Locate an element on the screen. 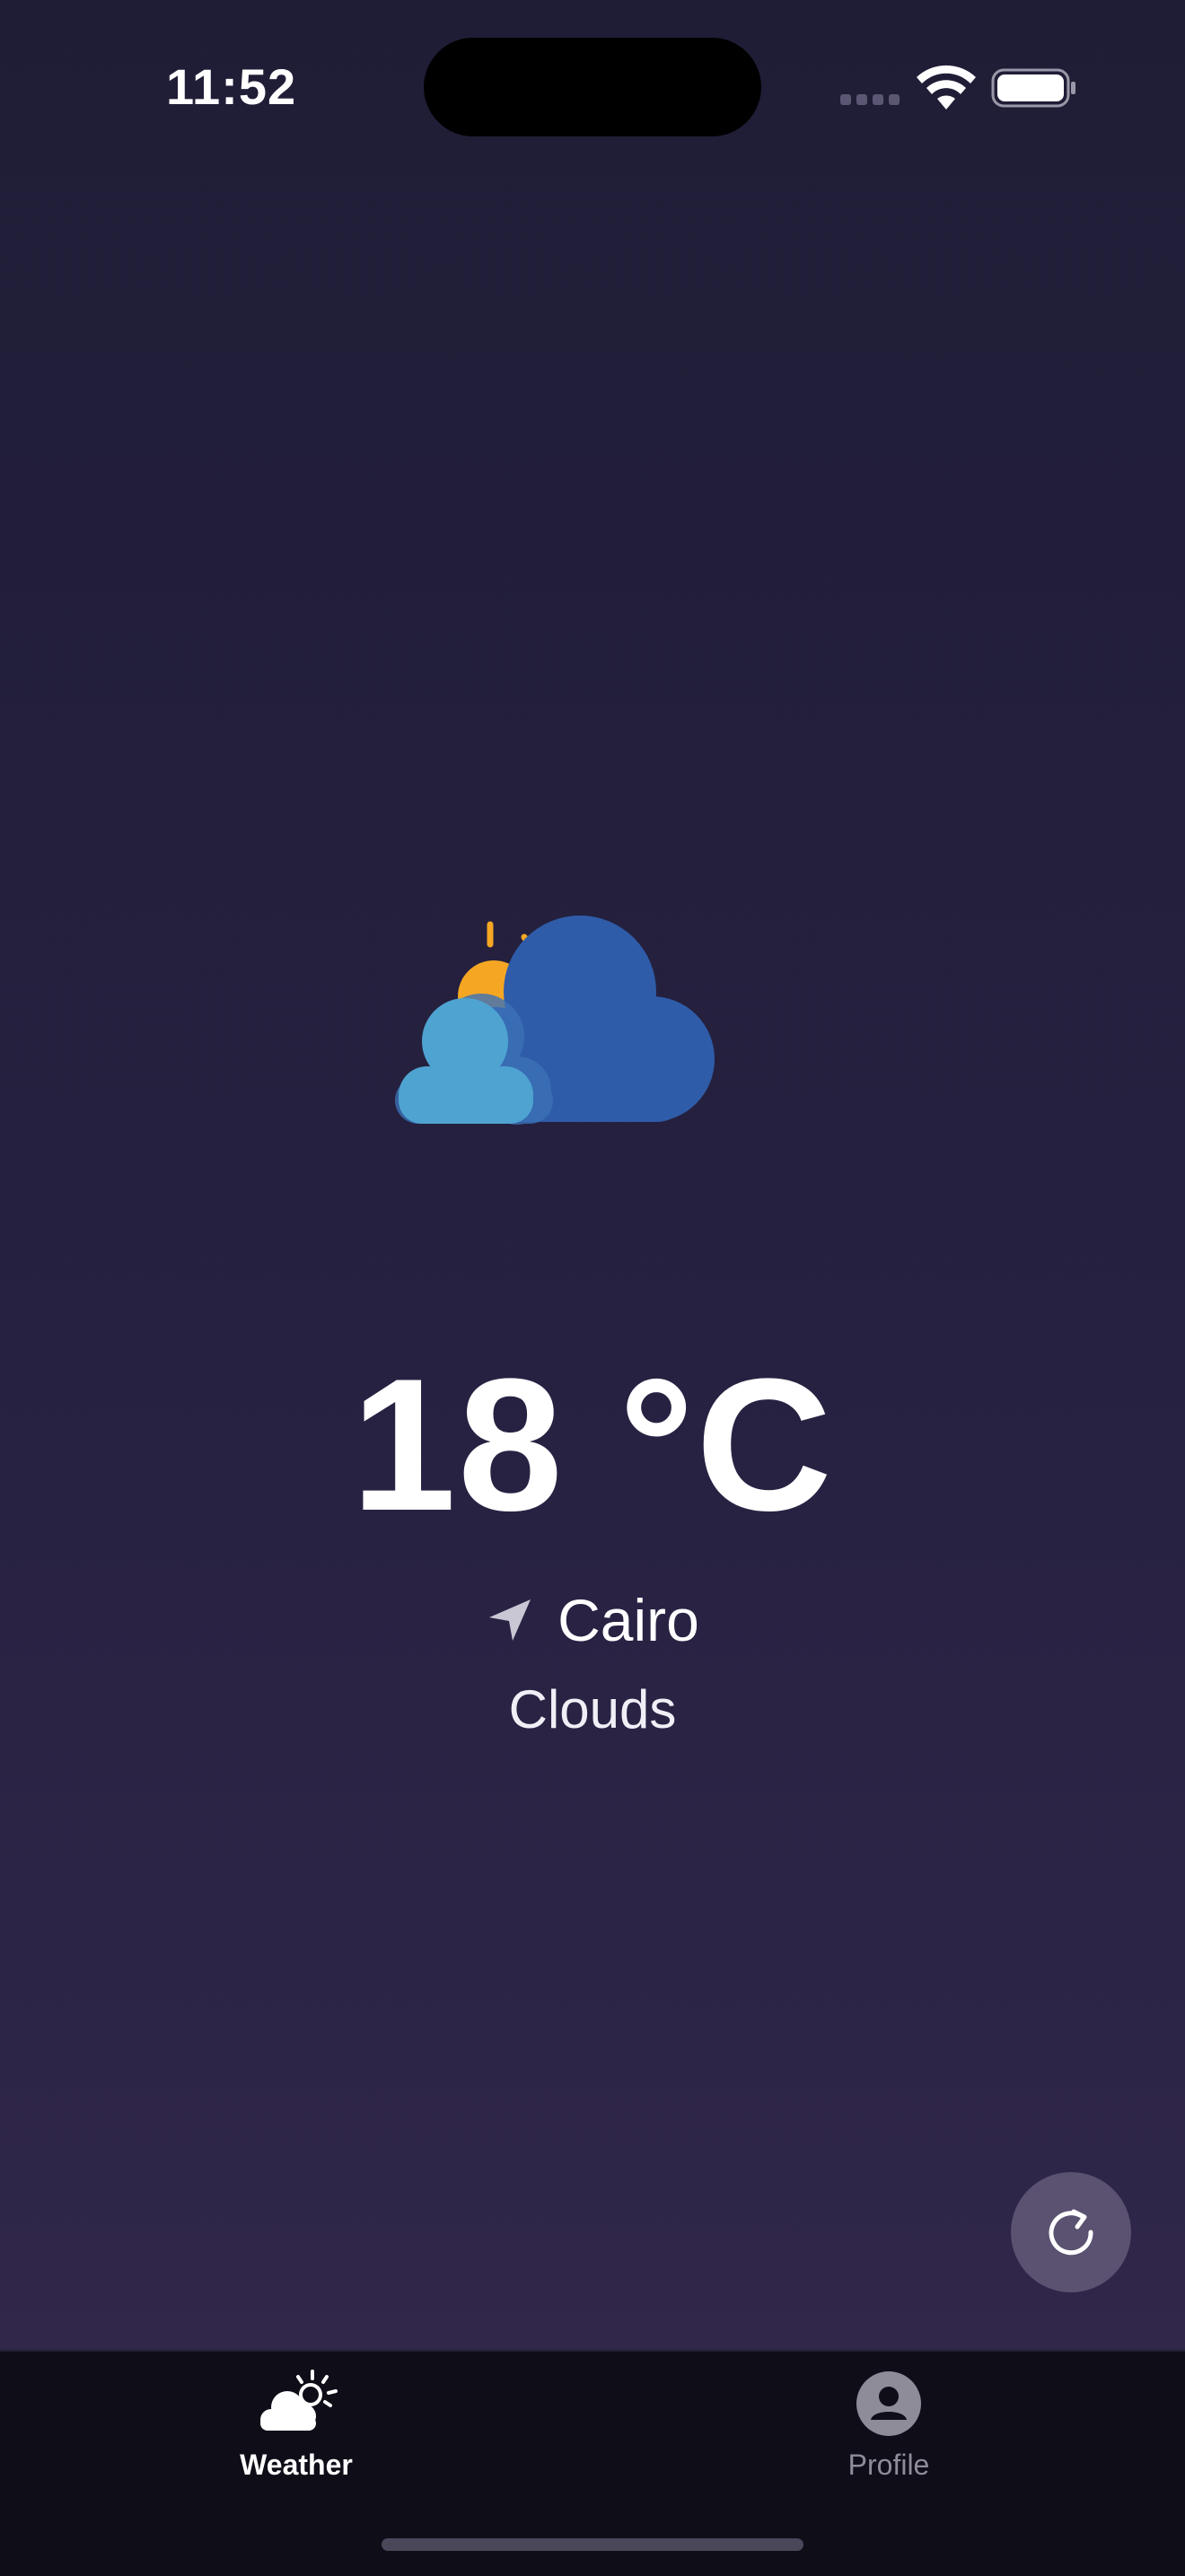 The width and height of the screenshot is (1185, 2576). wifi-icon is located at coordinates (946, 87).